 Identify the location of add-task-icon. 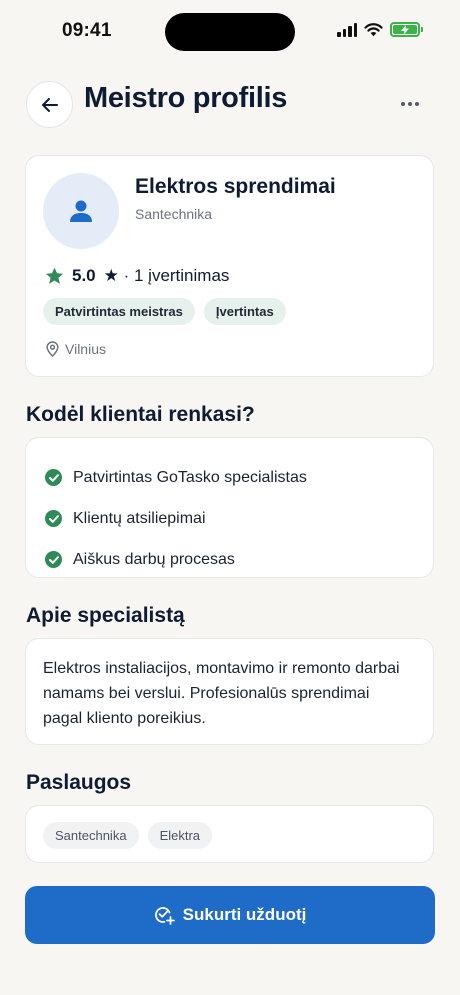
(164, 916).